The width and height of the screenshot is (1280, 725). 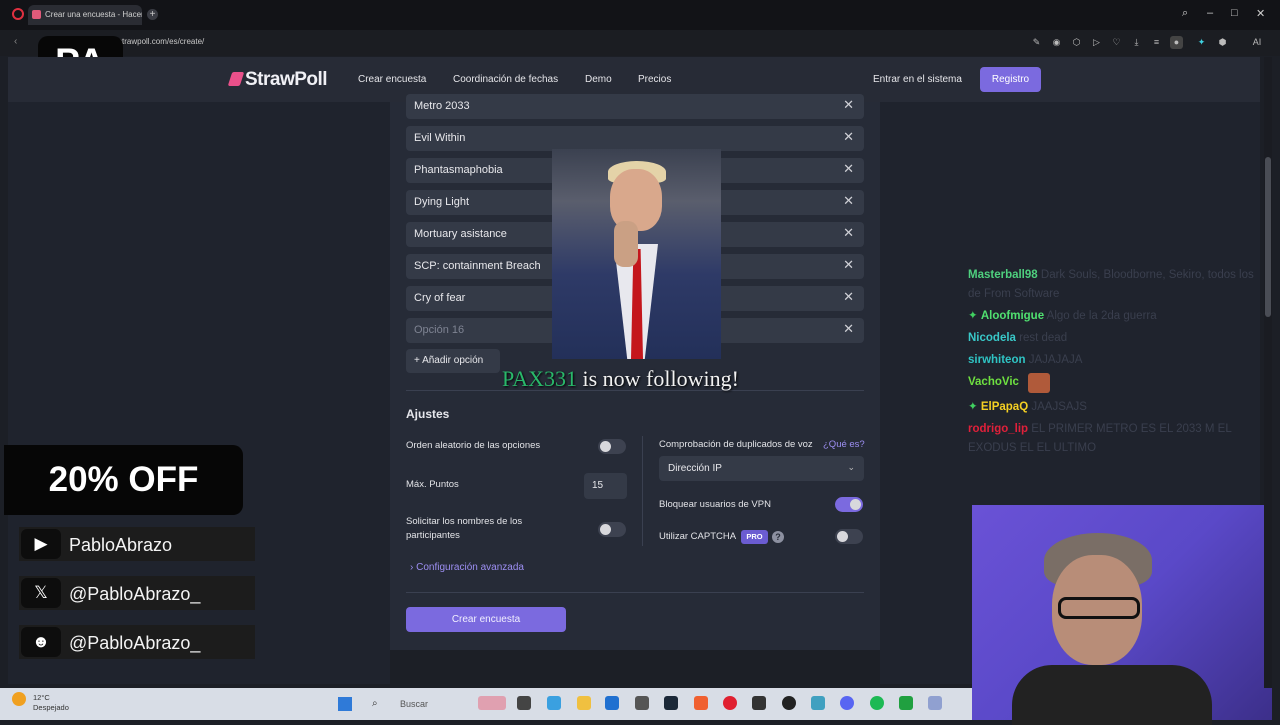 I want to click on logo-text: StrawPoll, so click(x=286, y=79).